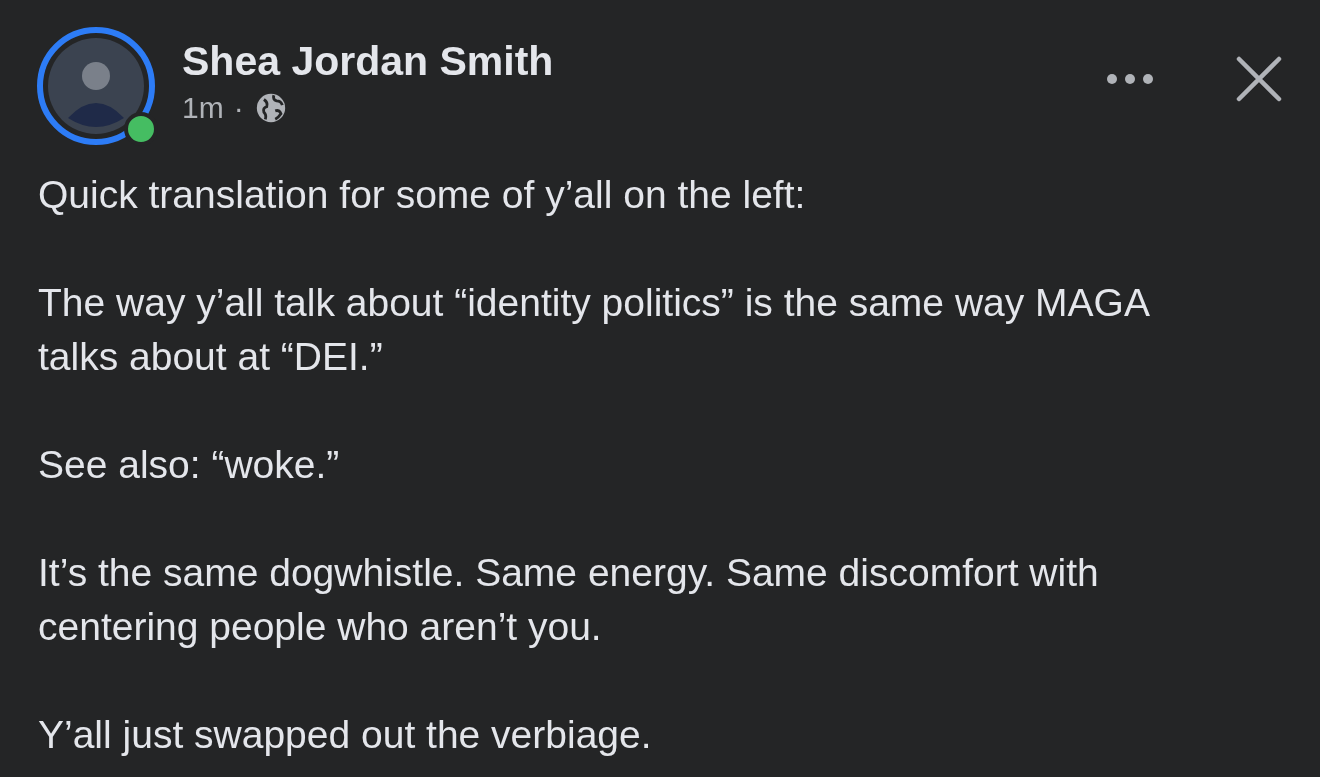  I want to click on post-paragraph: It’s the same dogwhistle. Same energy. Same discomfort with centering people who aren’t you., so click(569, 600).